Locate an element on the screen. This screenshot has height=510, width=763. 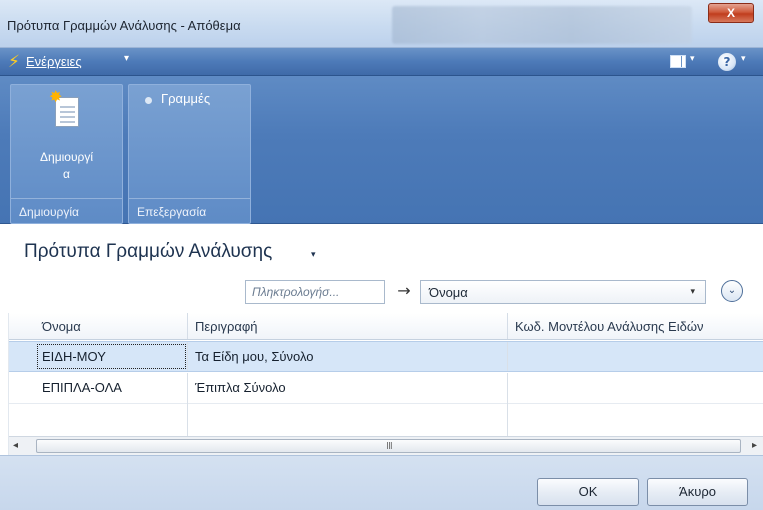
ribbon-group-label: Επεξεργασία is located at coordinates (172, 212).